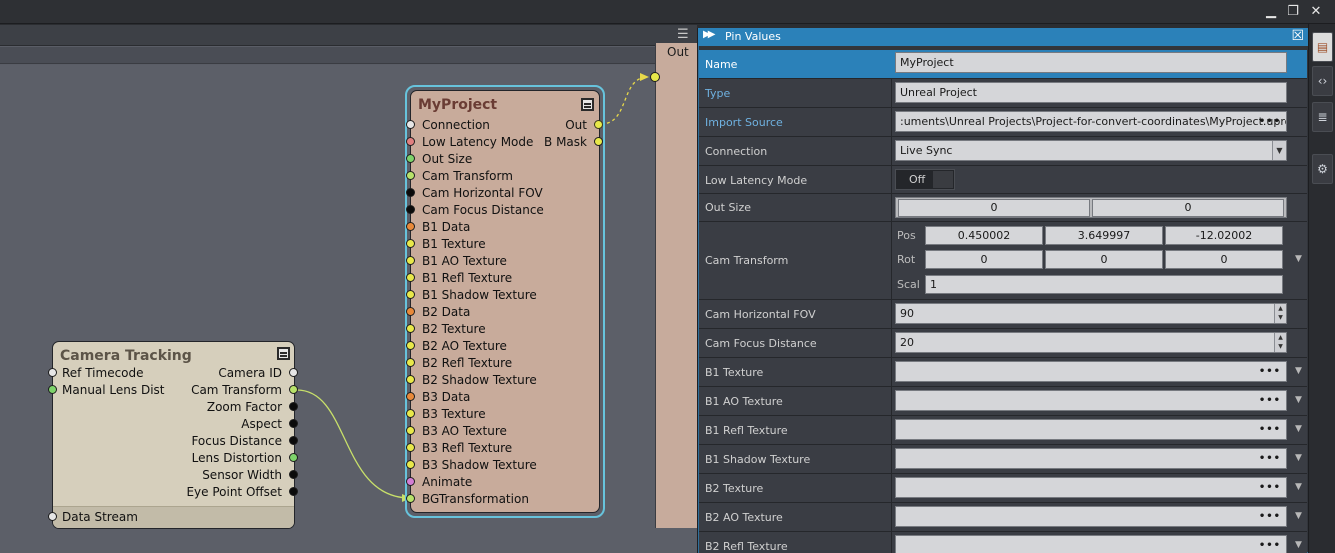 The image size is (1335, 553). Describe the element at coordinates (925, 179) in the screenshot. I see `low-latency-toggle: Off` at that location.